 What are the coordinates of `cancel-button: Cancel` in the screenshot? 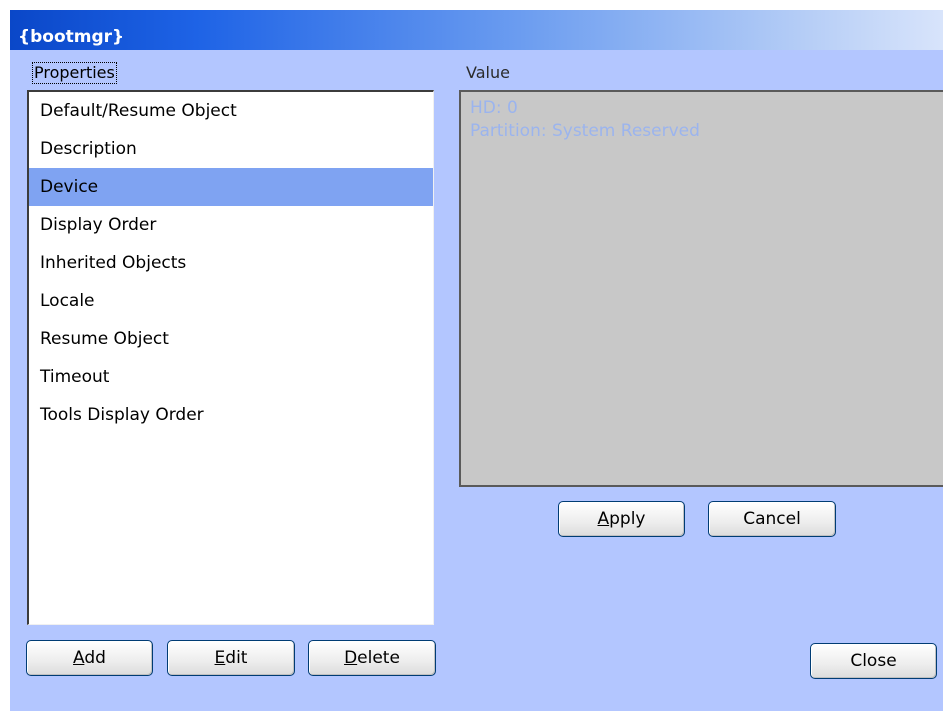 It's located at (772, 519).